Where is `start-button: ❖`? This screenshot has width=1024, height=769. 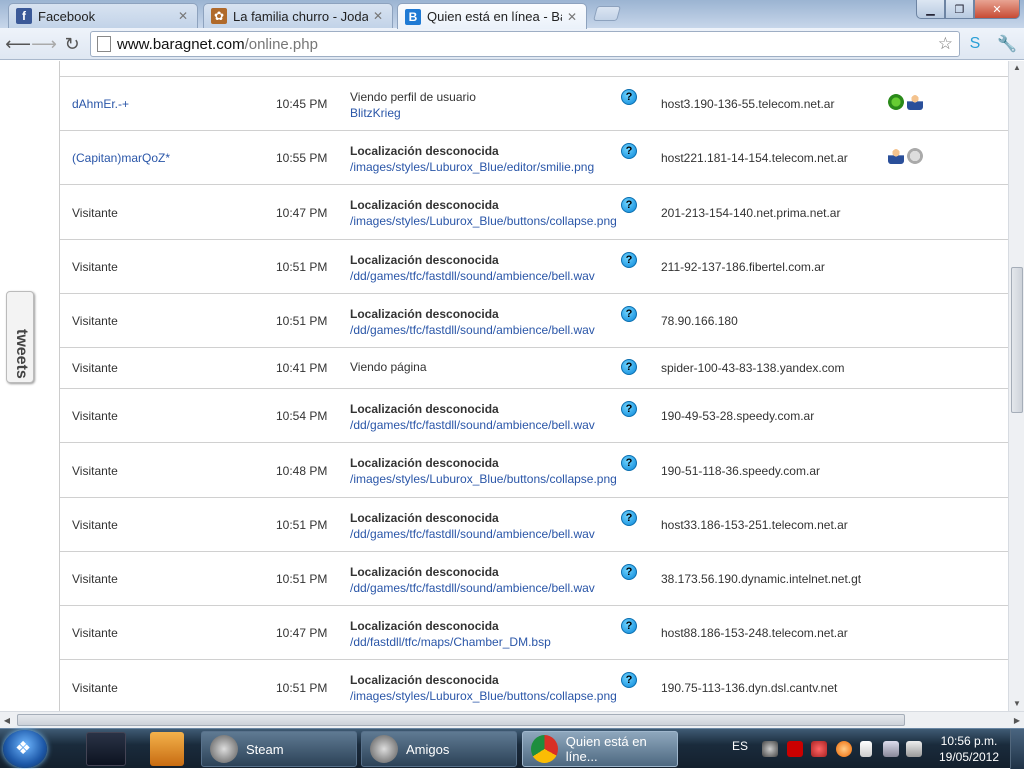 start-button: ❖ is located at coordinates (25, 749).